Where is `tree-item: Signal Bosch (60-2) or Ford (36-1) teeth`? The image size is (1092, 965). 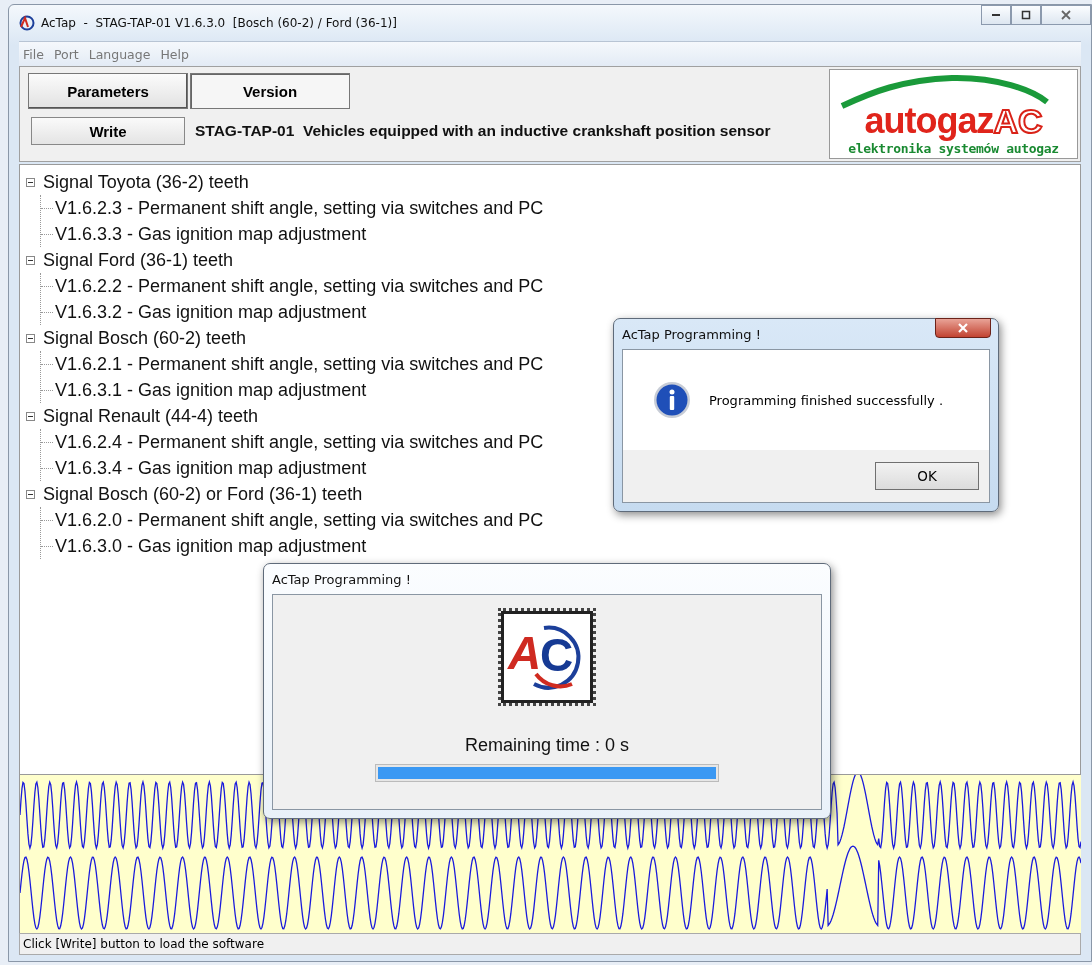
tree-item: Signal Bosch (60-2) or Ford (36-1) teeth is located at coordinates (203, 494).